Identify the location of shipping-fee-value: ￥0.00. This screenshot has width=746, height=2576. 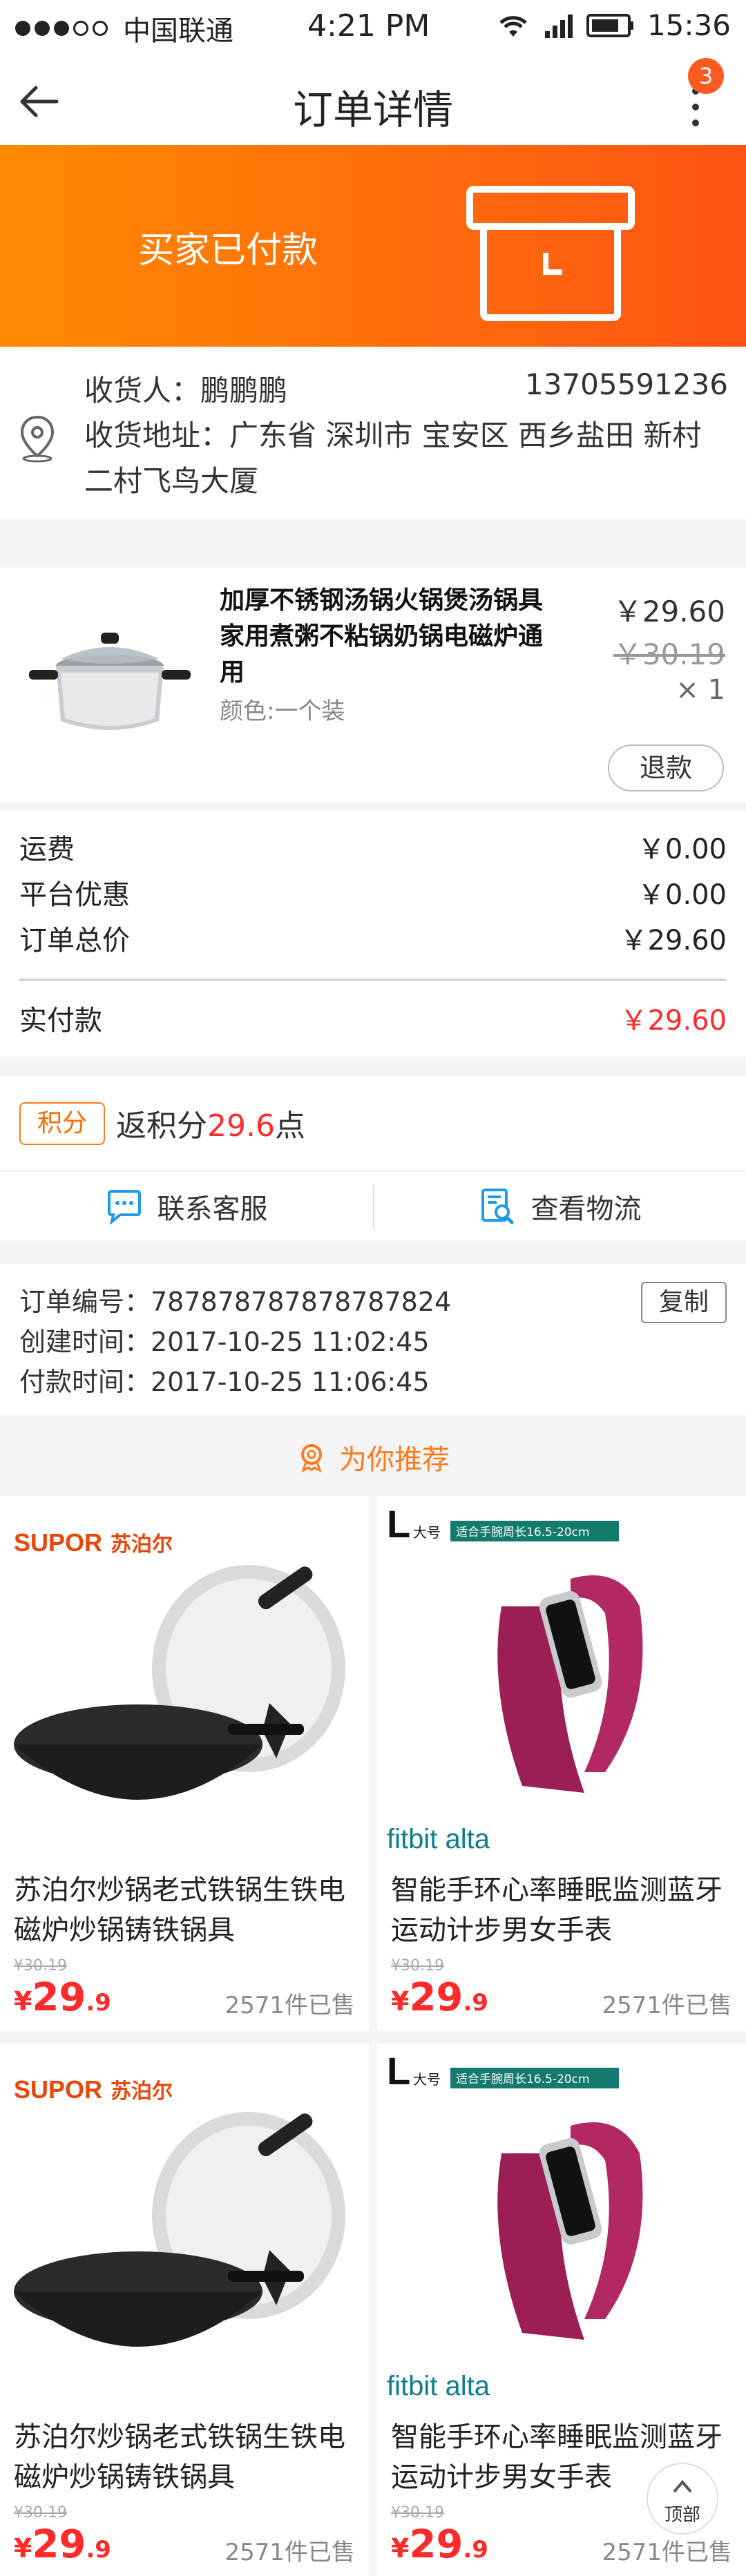
(682, 849).